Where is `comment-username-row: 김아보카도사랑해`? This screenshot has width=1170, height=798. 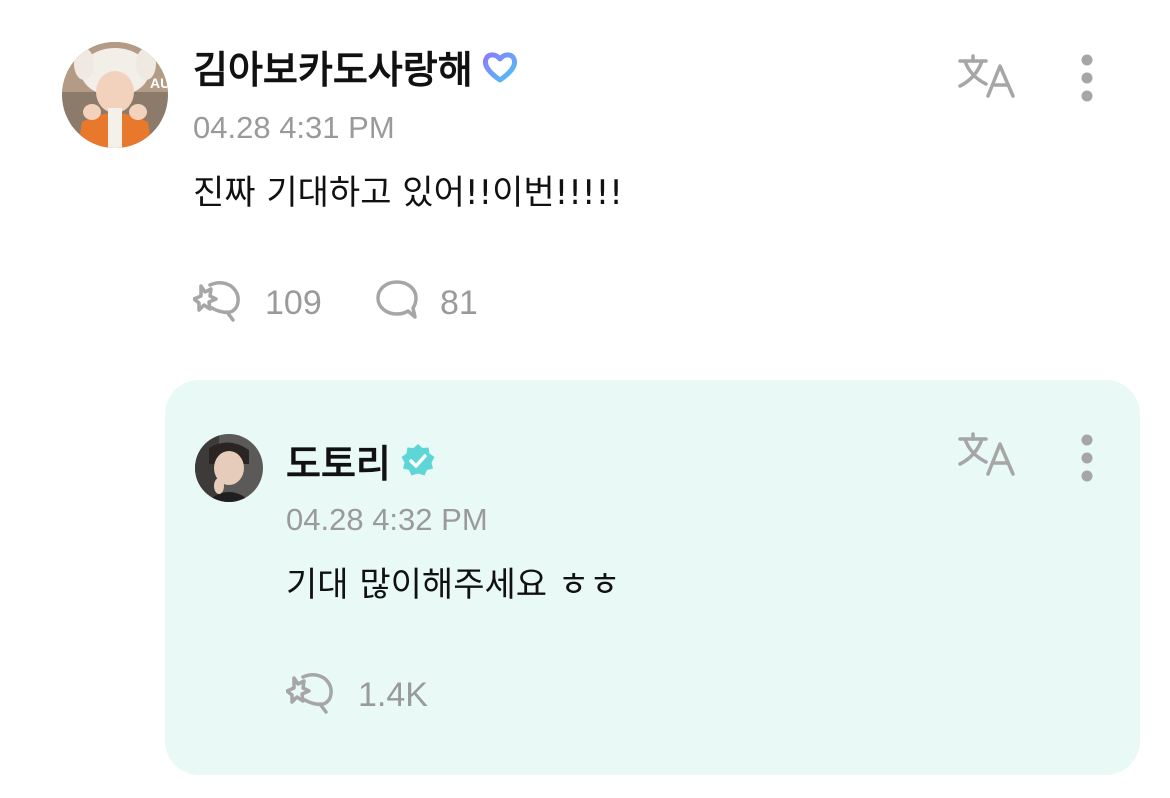
comment-username-row: 김아보카도사랑해 is located at coordinates (356, 70).